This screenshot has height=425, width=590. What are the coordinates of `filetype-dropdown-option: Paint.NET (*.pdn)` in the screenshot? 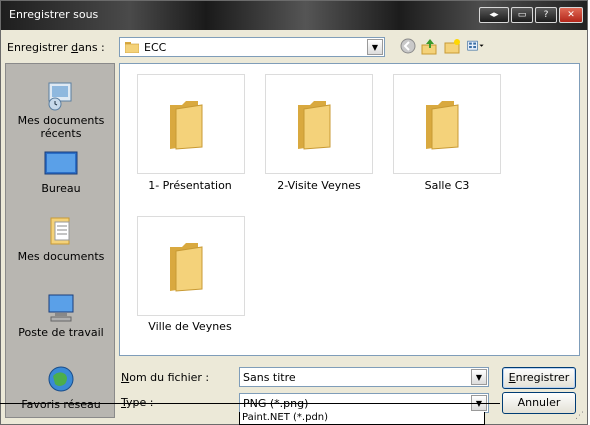 It's located at (362, 418).